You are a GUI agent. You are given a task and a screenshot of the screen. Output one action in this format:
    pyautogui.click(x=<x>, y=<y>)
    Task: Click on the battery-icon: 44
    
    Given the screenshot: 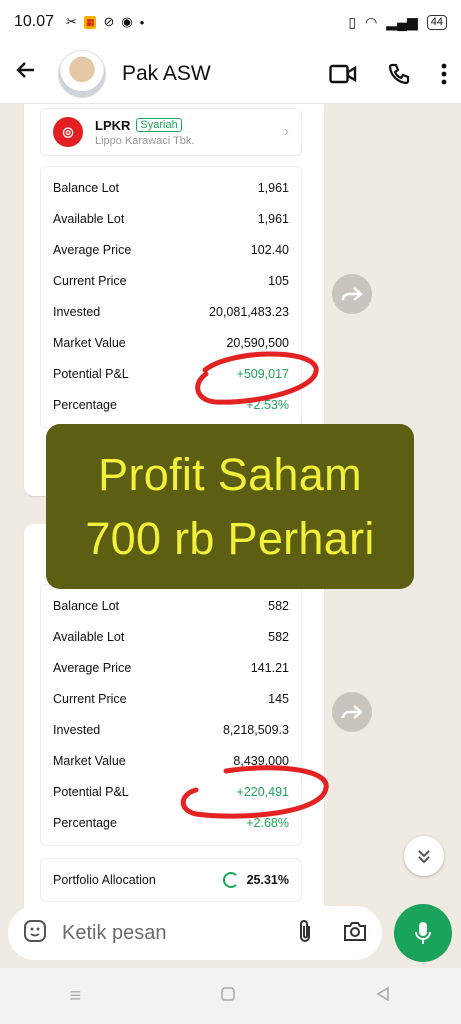 What is the action you would take?
    pyautogui.click(x=436, y=22)
    